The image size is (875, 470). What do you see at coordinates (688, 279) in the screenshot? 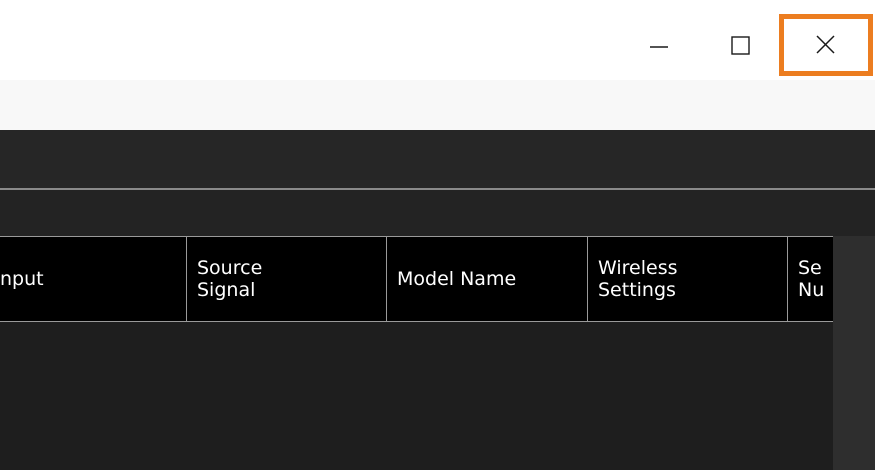
I see `column-header-wireless-settings: Wireless Settings` at bounding box center [688, 279].